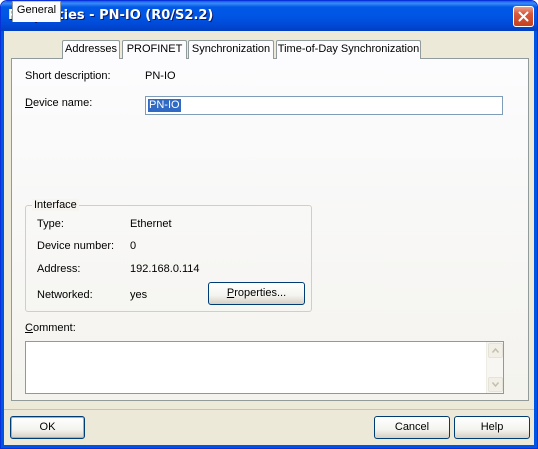 The width and height of the screenshot is (538, 449). Describe the element at coordinates (59, 269) in the screenshot. I see `address-label: Address:` at that location.